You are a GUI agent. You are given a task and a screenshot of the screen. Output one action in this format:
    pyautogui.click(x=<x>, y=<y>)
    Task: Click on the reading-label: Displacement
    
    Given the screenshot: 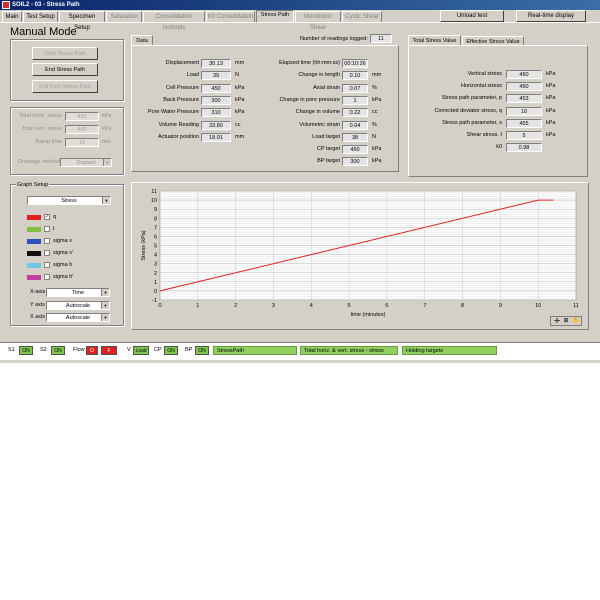 What is the action you would take?
    pyautogui.click(x=182, y=63)
    